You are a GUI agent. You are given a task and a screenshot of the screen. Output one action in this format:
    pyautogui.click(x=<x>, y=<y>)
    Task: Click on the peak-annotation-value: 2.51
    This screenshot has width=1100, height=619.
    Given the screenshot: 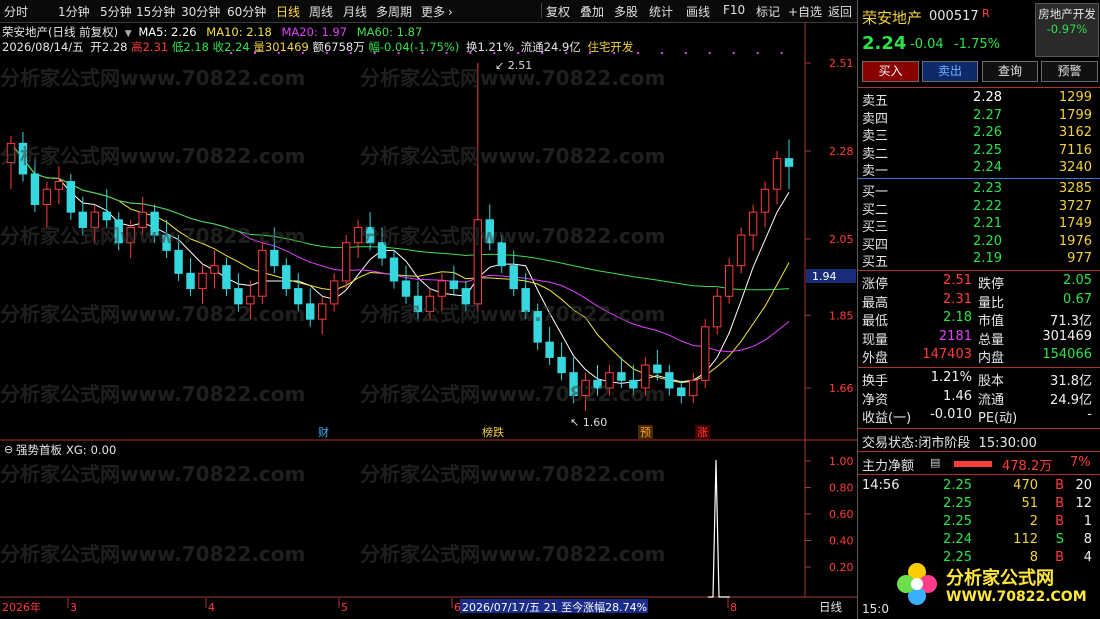 What is the action you would take?
    pyautogui.click(x=520, y=65)
    